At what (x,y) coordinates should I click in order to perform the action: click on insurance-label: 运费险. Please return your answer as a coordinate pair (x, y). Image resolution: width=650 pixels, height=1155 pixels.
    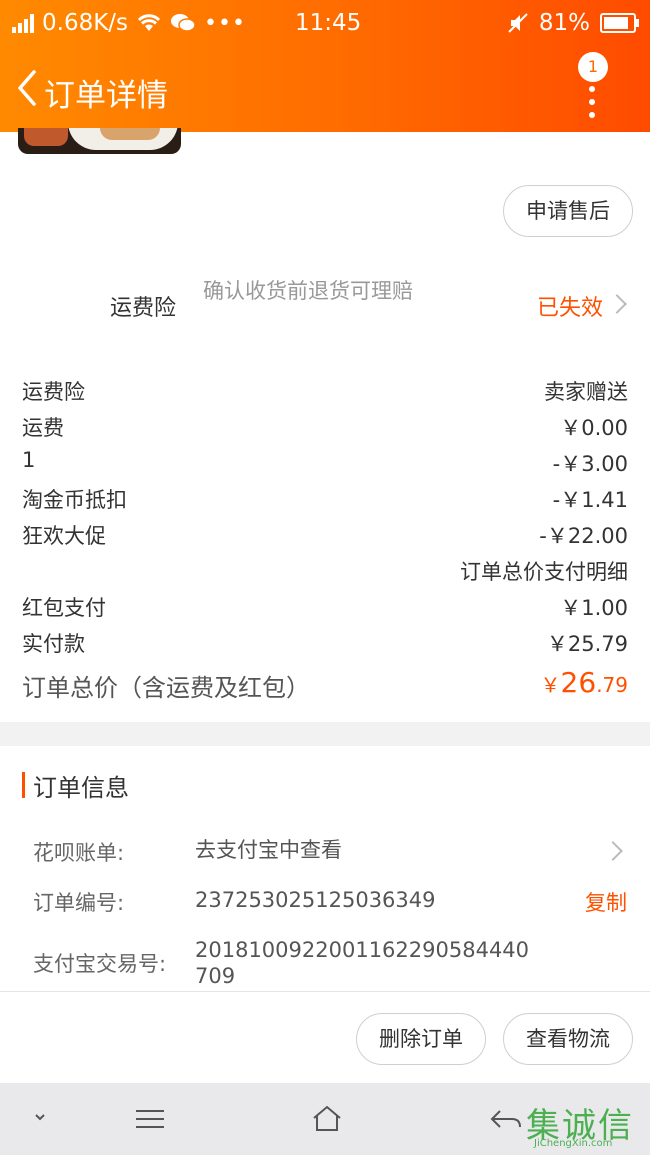
    Looking at the image, I should click on (143, 308).